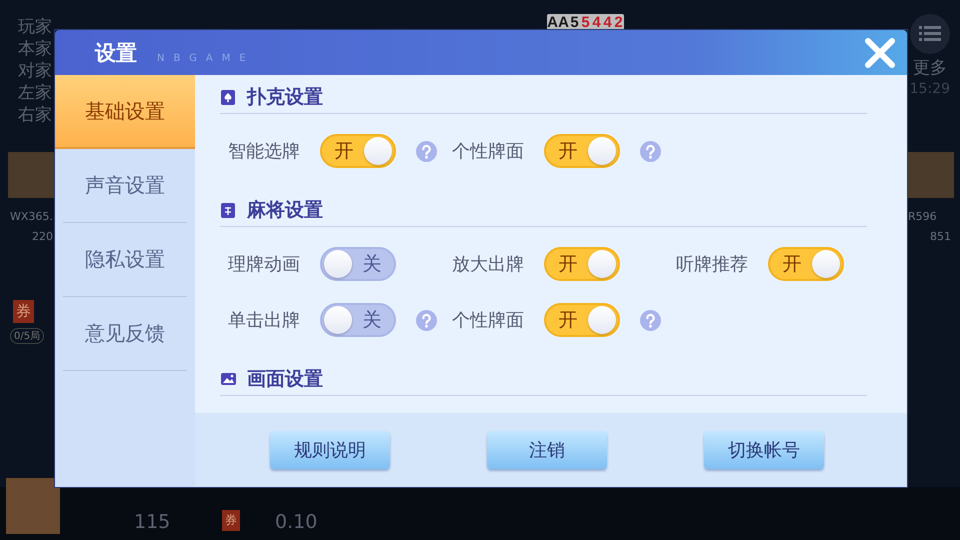 This screenshot has width=960, height=540. Describe the element at coordinates (152, 522) in the screenshot. I see `coin-count: 115` at that location.